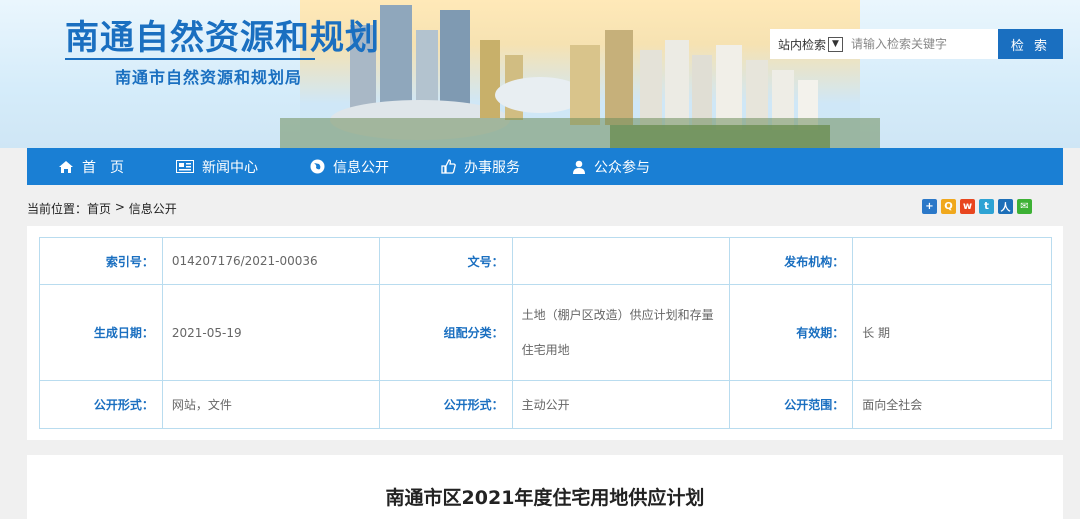  I want to click on method-label: 公开形式：, so click(445, 404).